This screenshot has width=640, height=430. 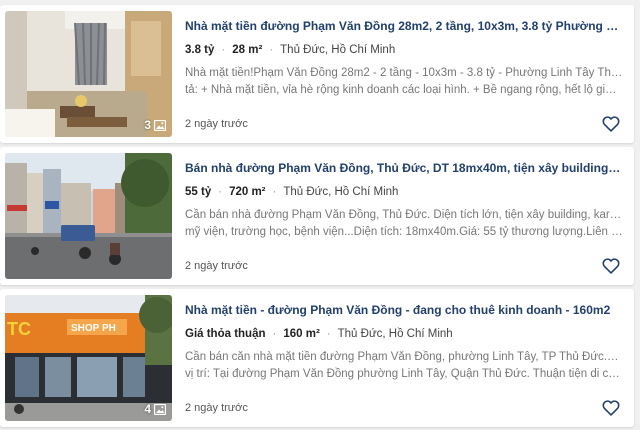 I want to click on listing-photo, so click(x=88, y=216).